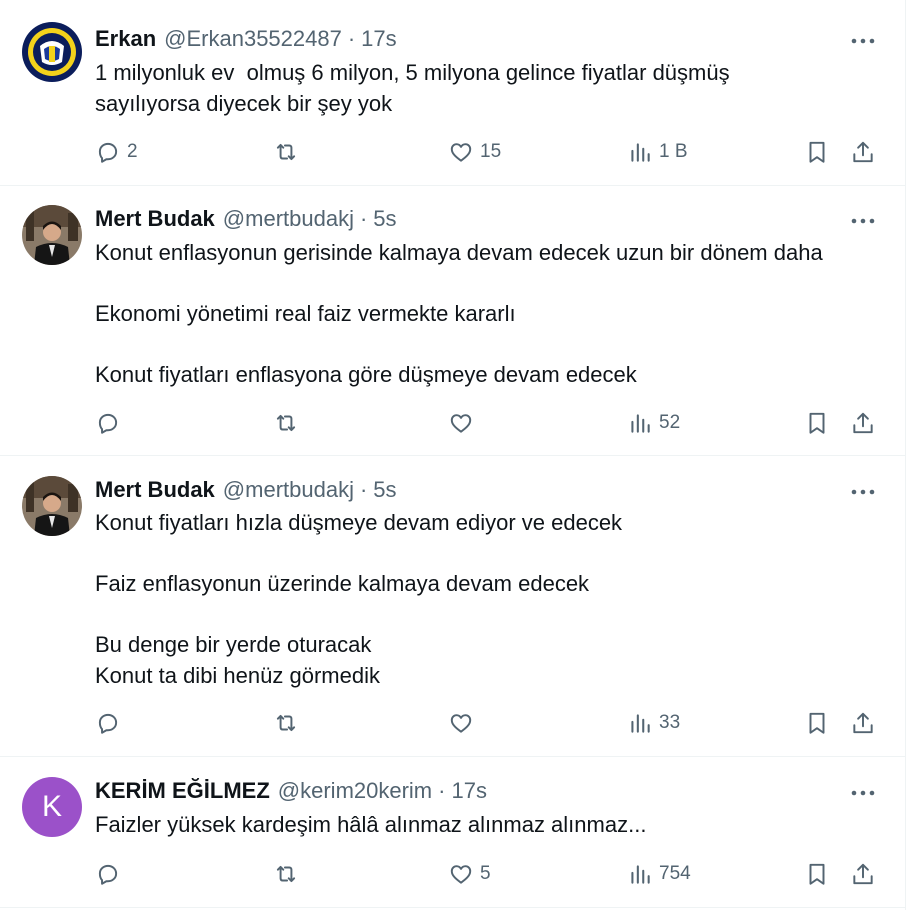 The height and width of the screenshot is (910, 924). What do you see at coordinates (233, 644) in the screenshot?
I see `tweet-text-line: Bu denge bir yerde oturacak` at bounding box center [233, 644].